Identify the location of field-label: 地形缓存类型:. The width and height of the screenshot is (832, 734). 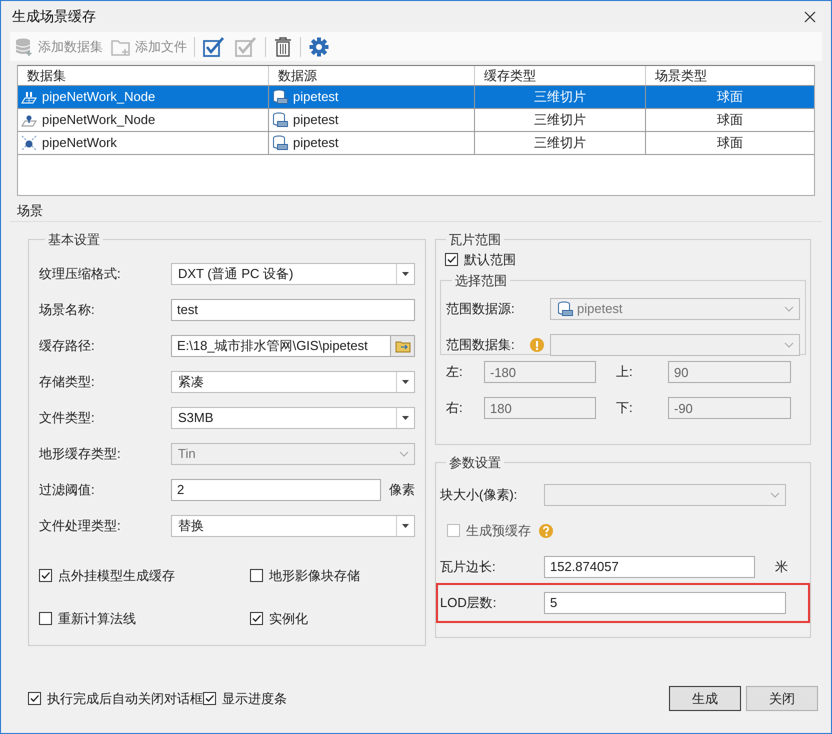
(80, 453).